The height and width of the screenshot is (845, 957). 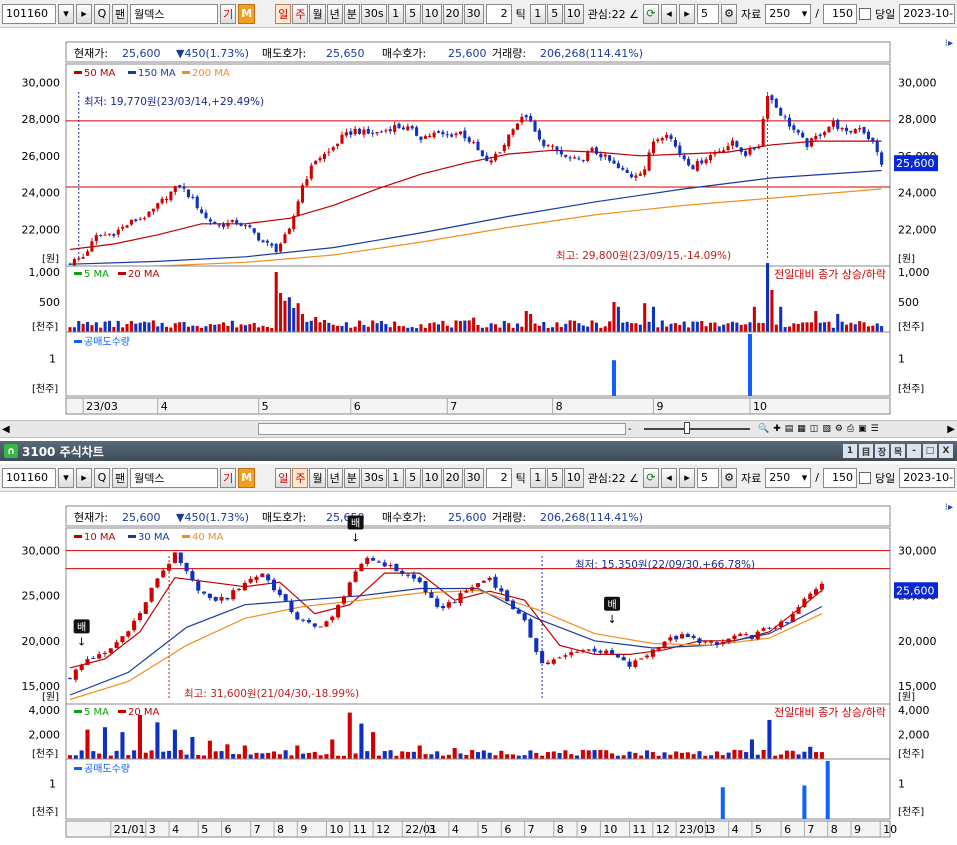 What do you see at coordinates (875, 429) in the screenshot?
I see `list-icon: ☰` at bounding box center [875, 429].